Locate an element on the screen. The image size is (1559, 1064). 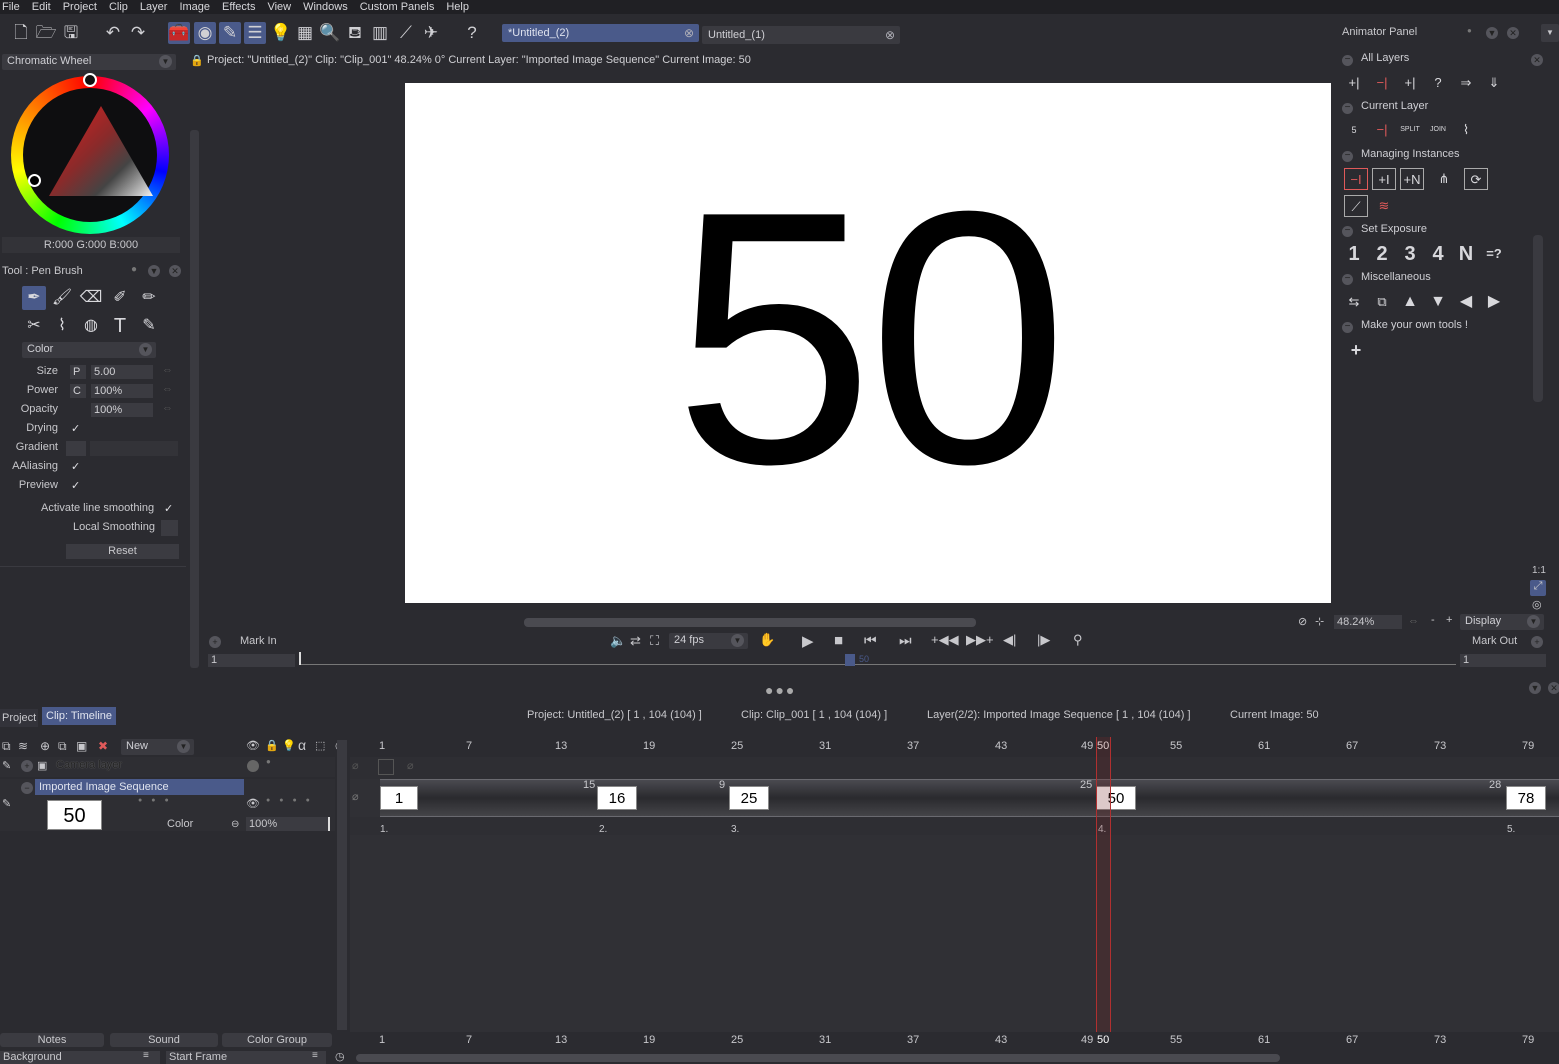
viewer-horizontal-scrollbar is located at coordinates (750, 622).